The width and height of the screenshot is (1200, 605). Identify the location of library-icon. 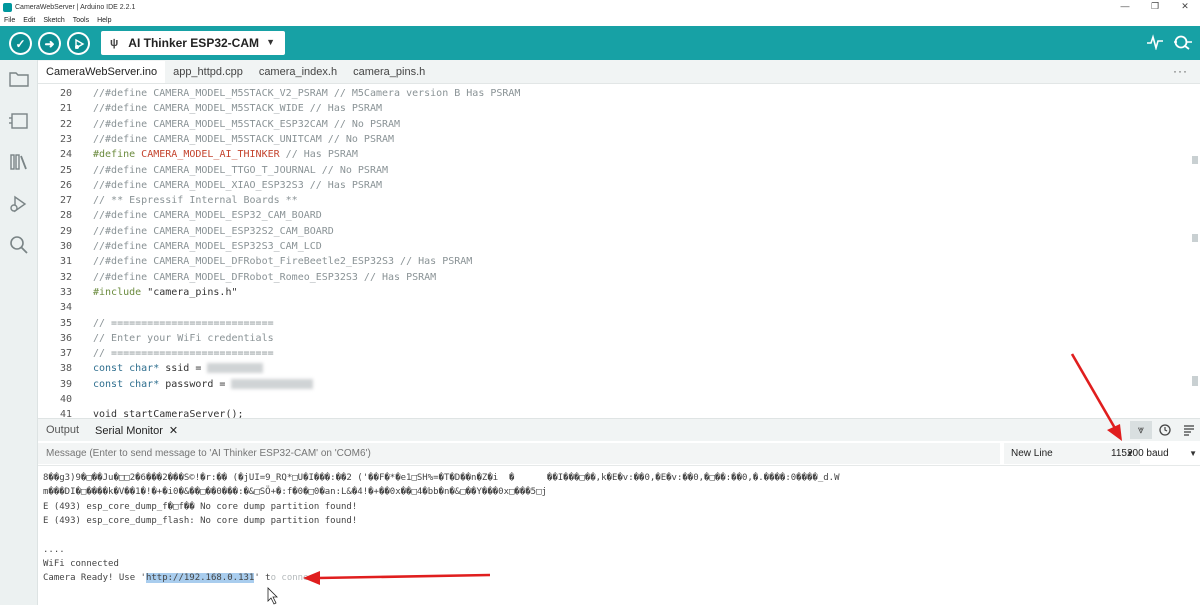
(19, 162).